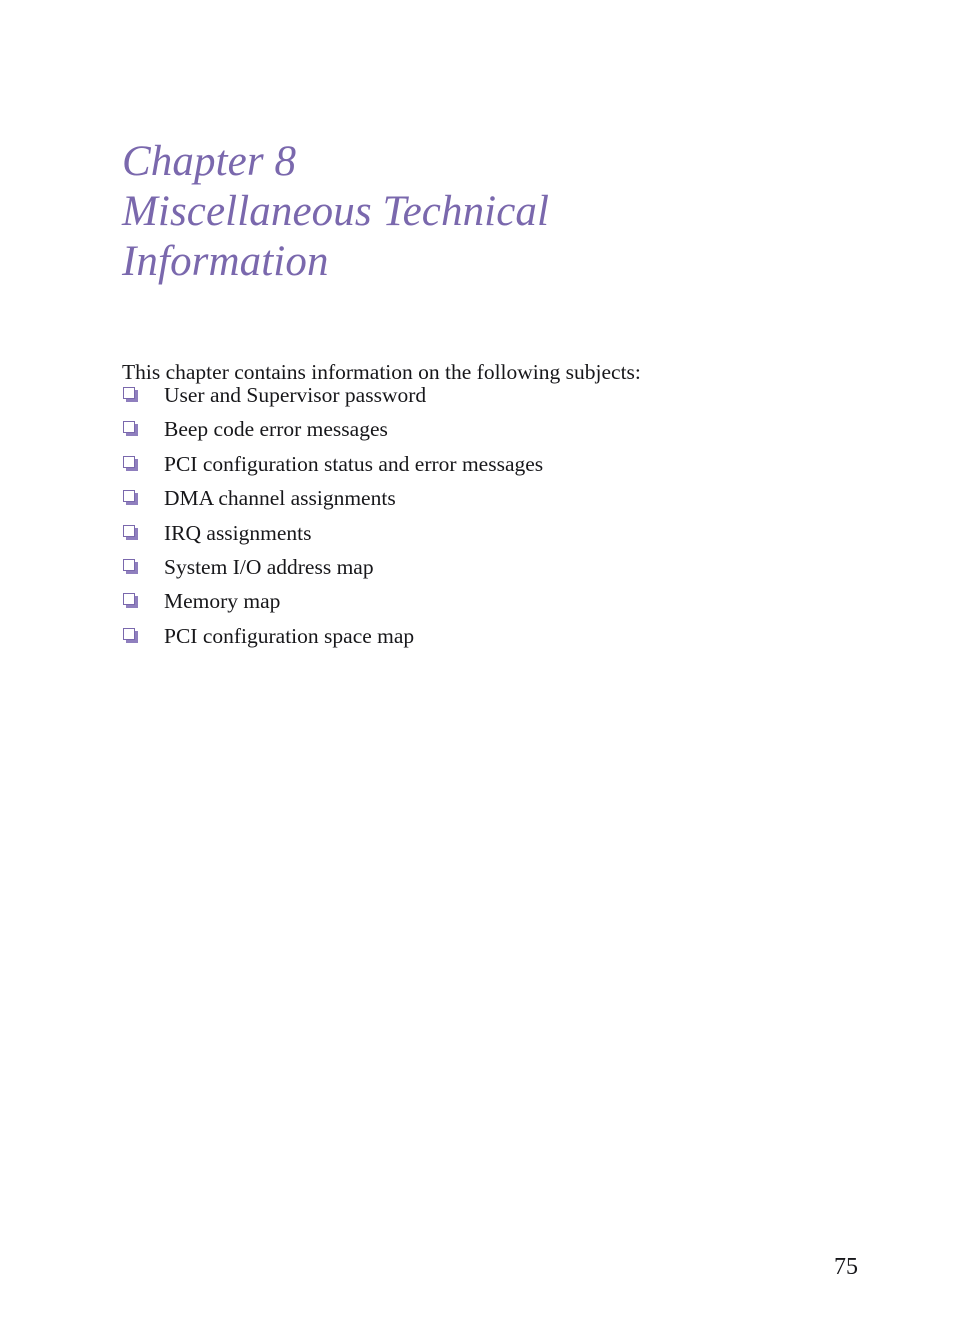  I want to click on list-item: Beep code error messages, so click(502, 429).